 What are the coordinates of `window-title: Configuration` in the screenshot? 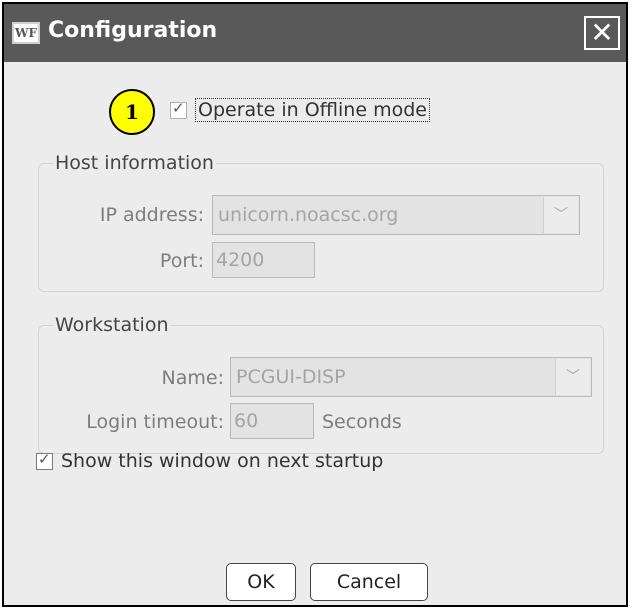 It's located at (133, 30).